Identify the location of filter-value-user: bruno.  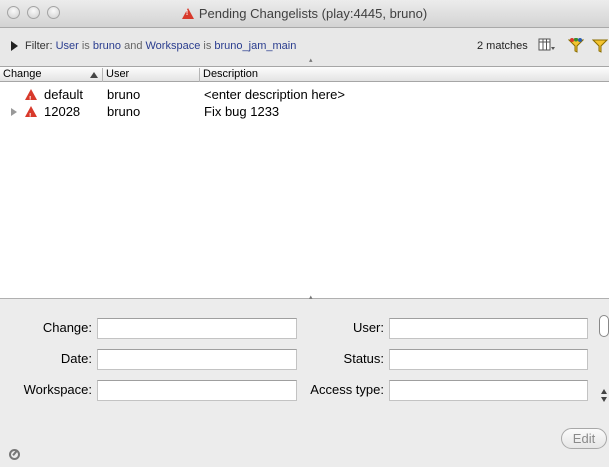
(107, 46).